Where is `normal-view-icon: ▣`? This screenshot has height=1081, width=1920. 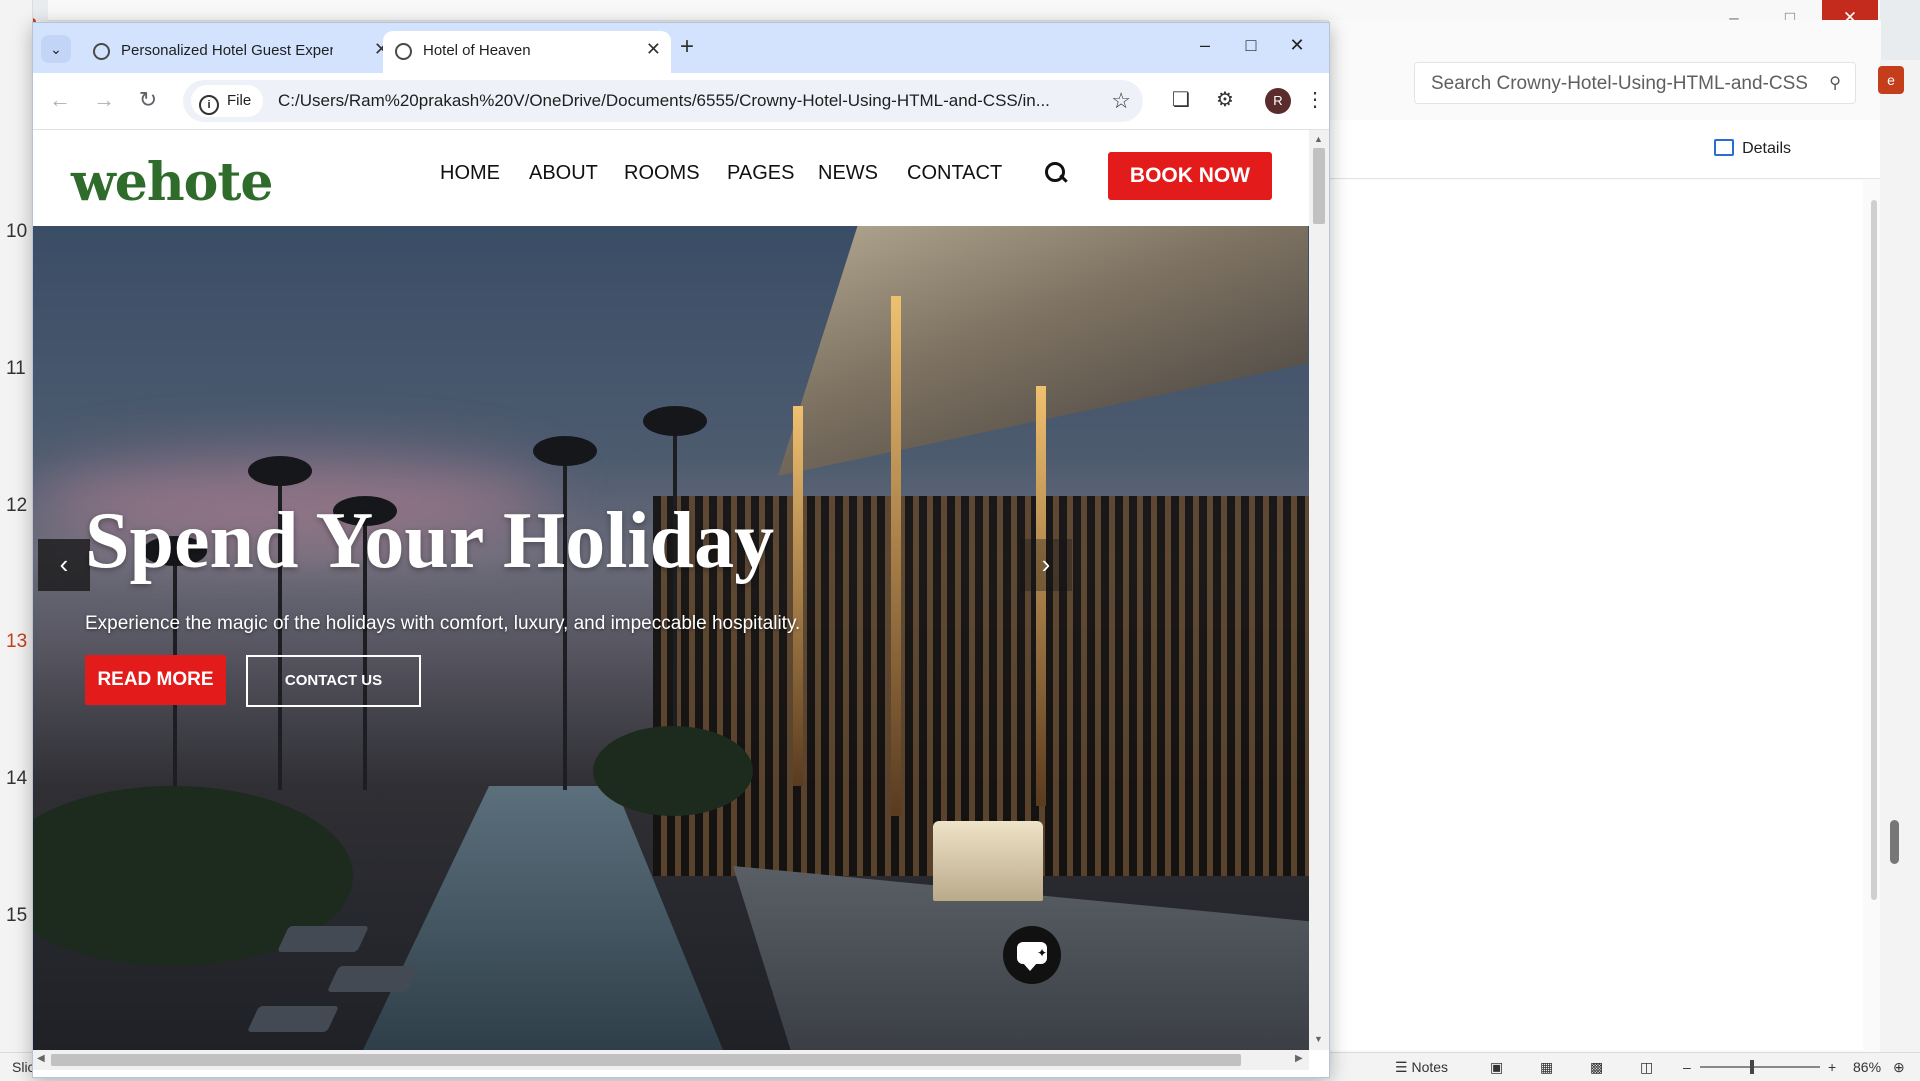 normal-view-icon: ▣ is located at coordinates (1496, 1067).